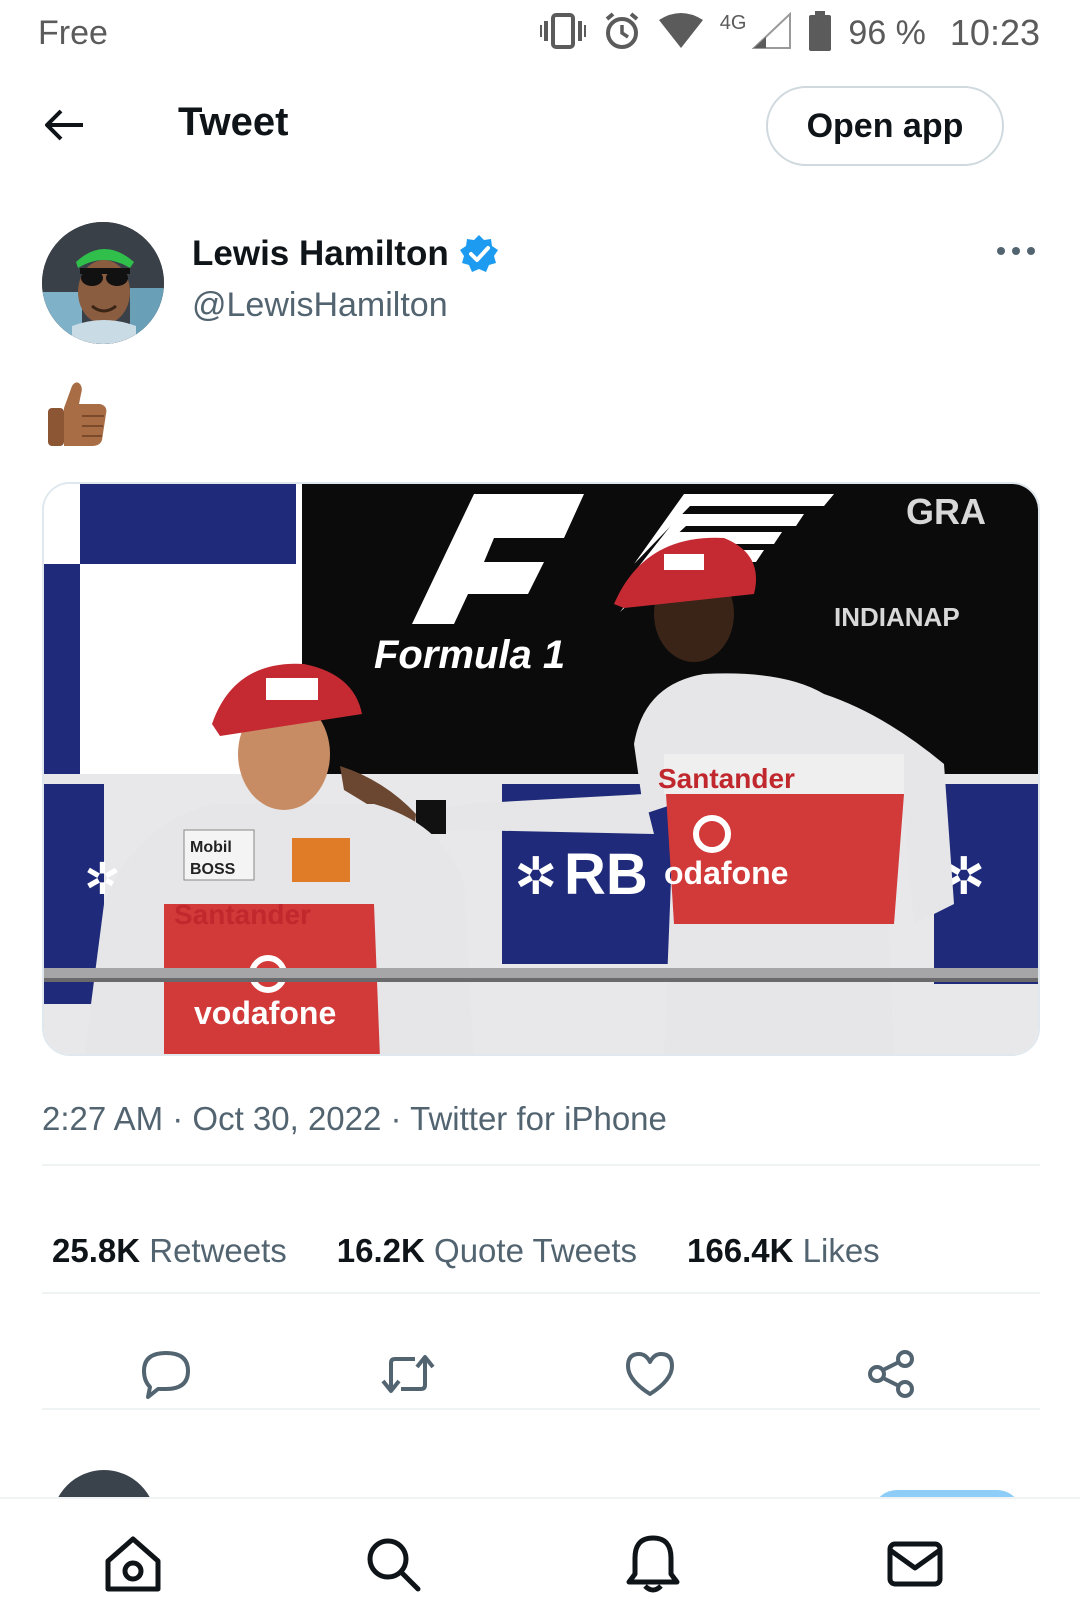 Image resolution: width=1080 pixels, height=1620 pixels. Describe the element at coordinates (820, 33) in the screenshot. I see `battery-icon` at that location.